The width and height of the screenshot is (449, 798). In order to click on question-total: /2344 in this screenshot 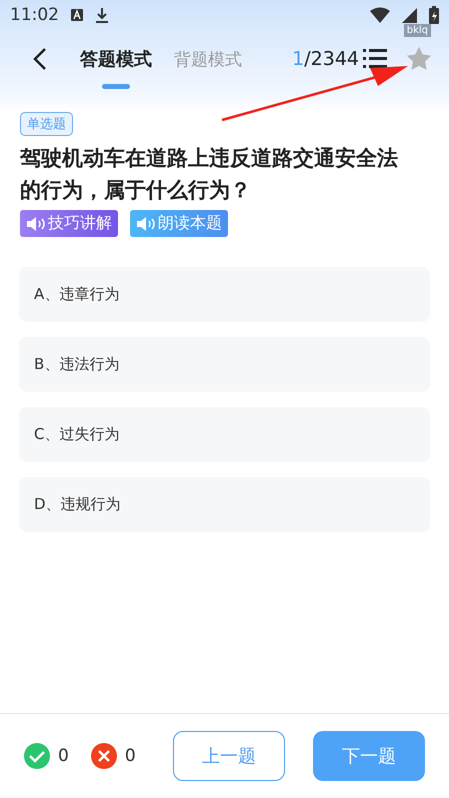, I will do `click(331, 59)`.